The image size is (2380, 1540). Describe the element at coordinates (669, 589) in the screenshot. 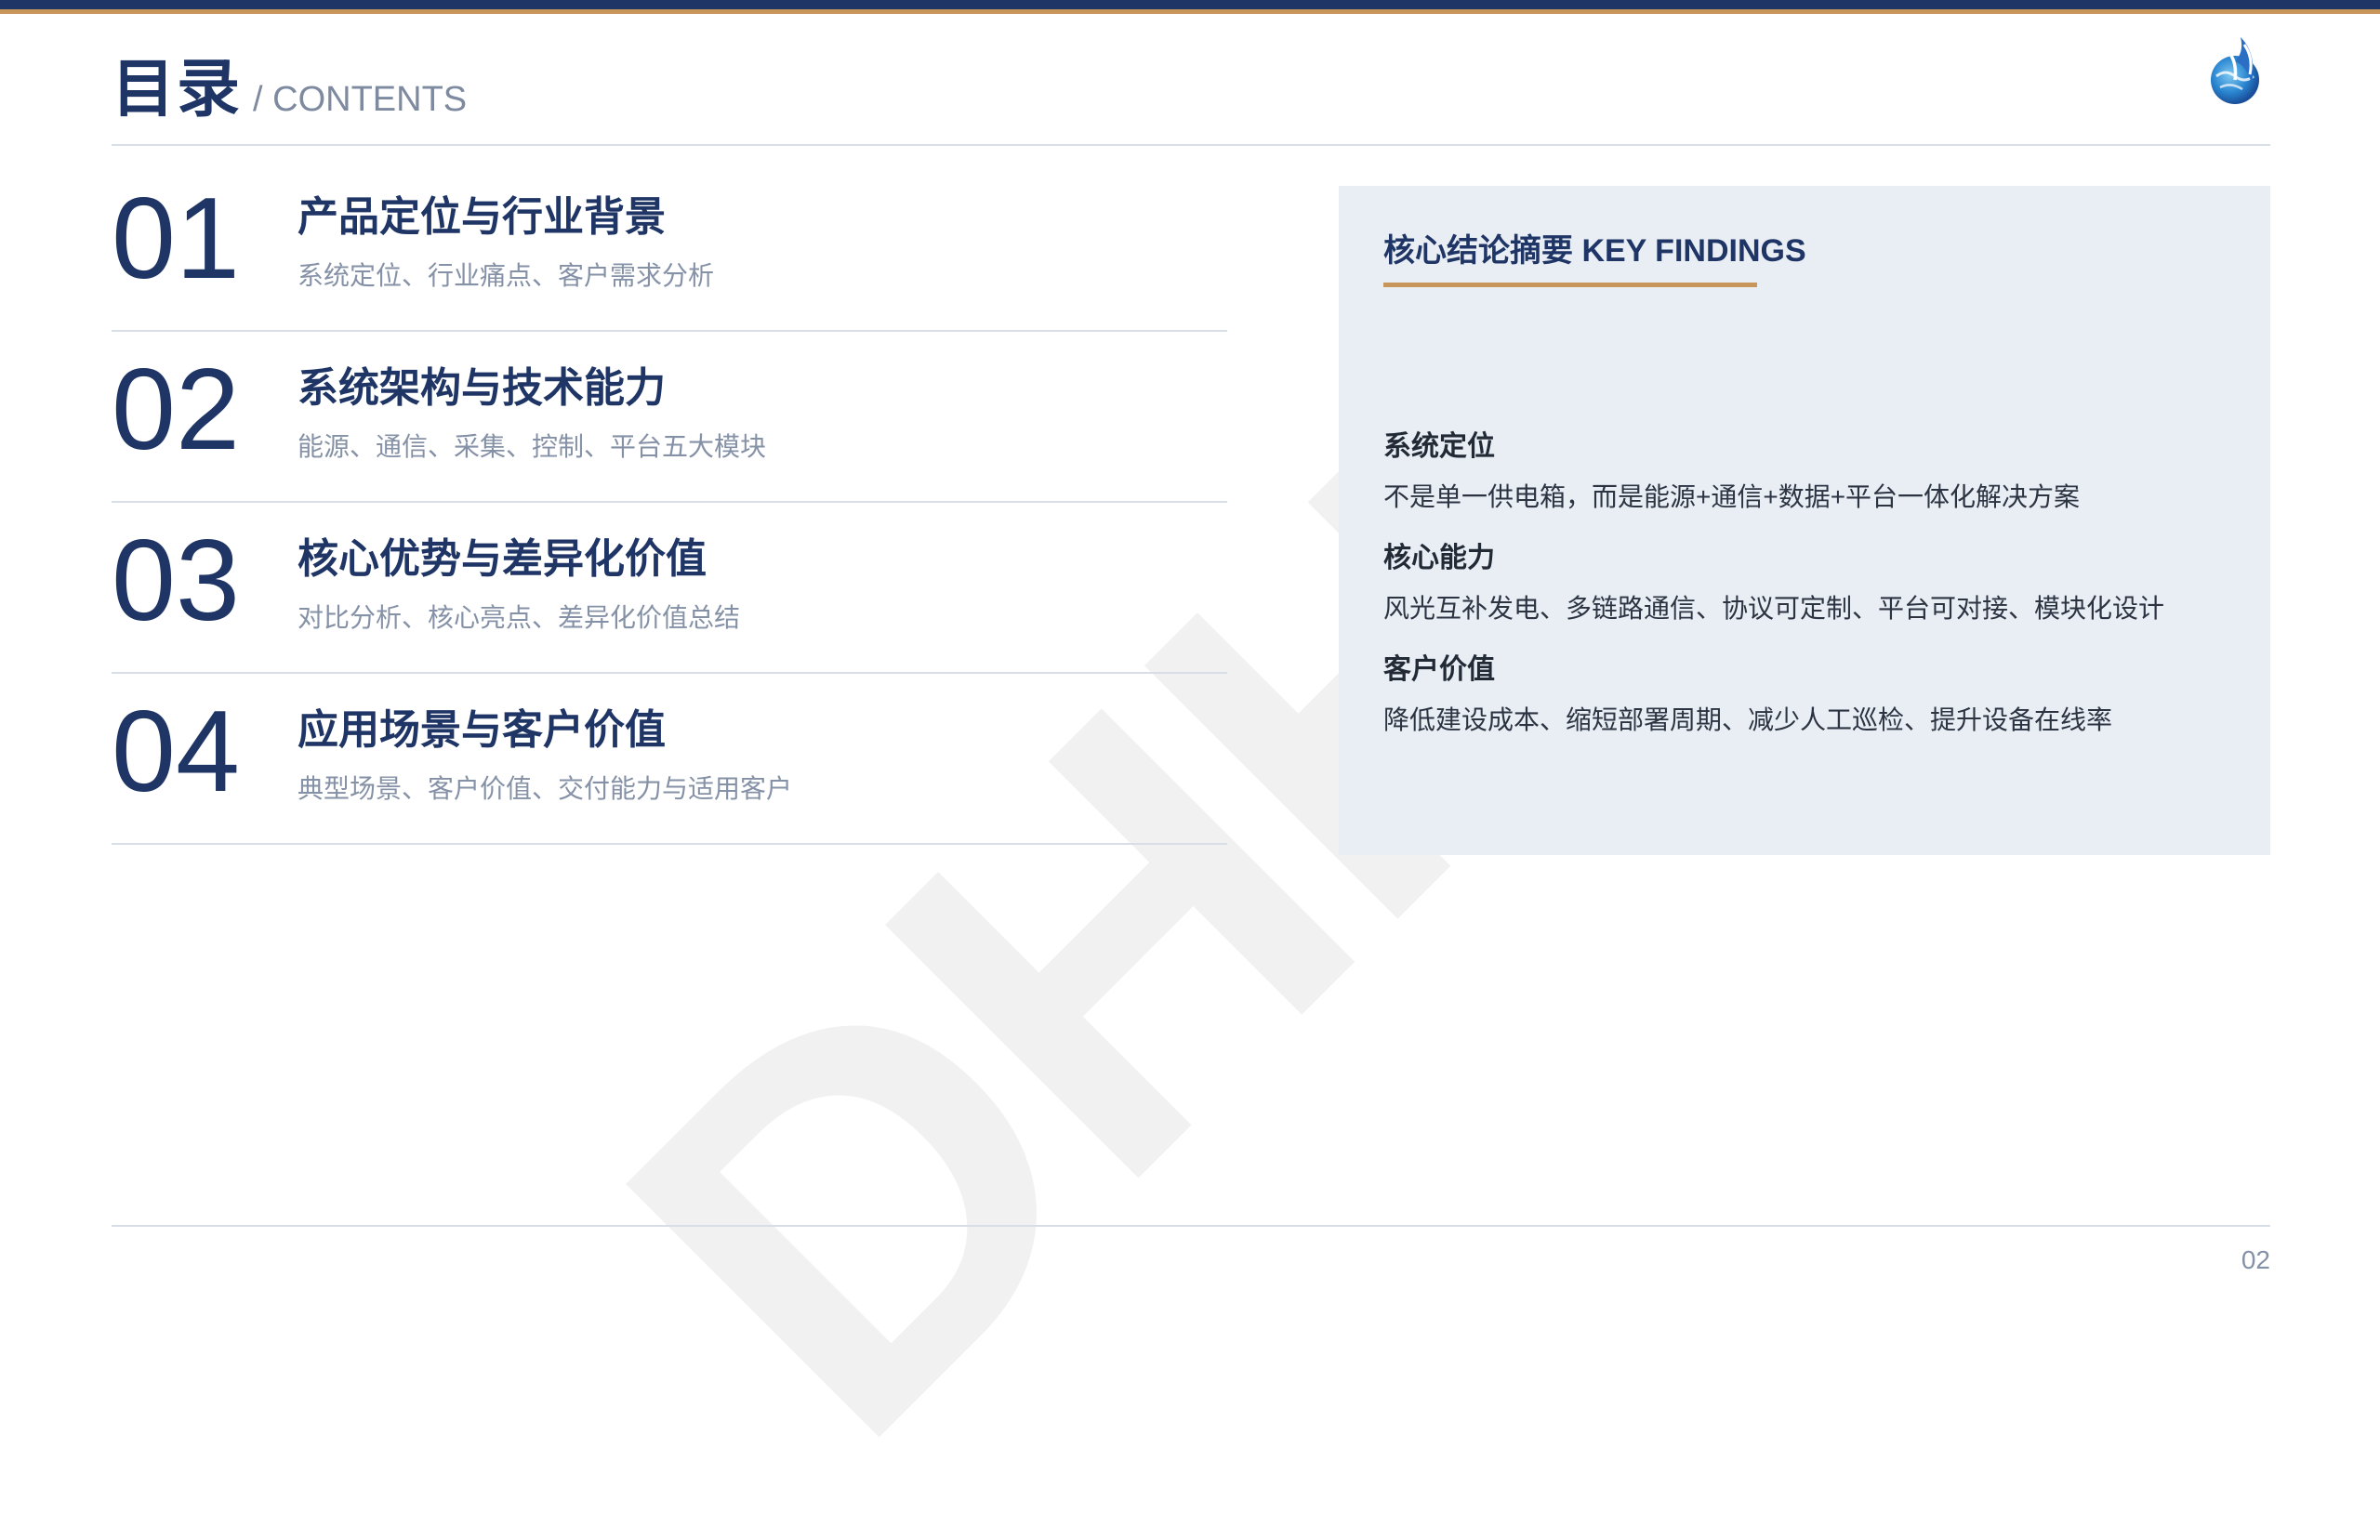

I see `toc-item: 03 核心优势与差异化价值 对比分析、核心亮点、差异化价值总结` at that location.